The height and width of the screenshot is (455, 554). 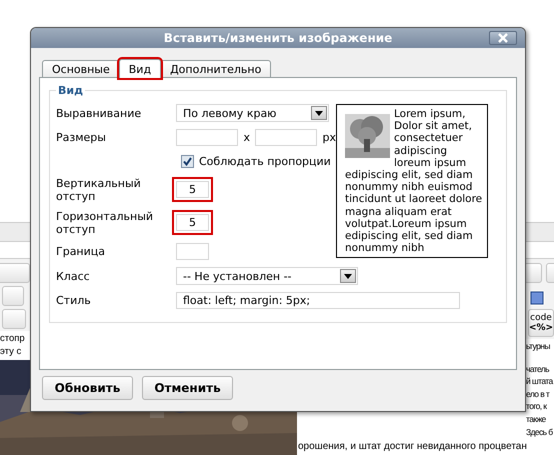 I want to click on editor-text: й штата, so click(x=539, y=381).